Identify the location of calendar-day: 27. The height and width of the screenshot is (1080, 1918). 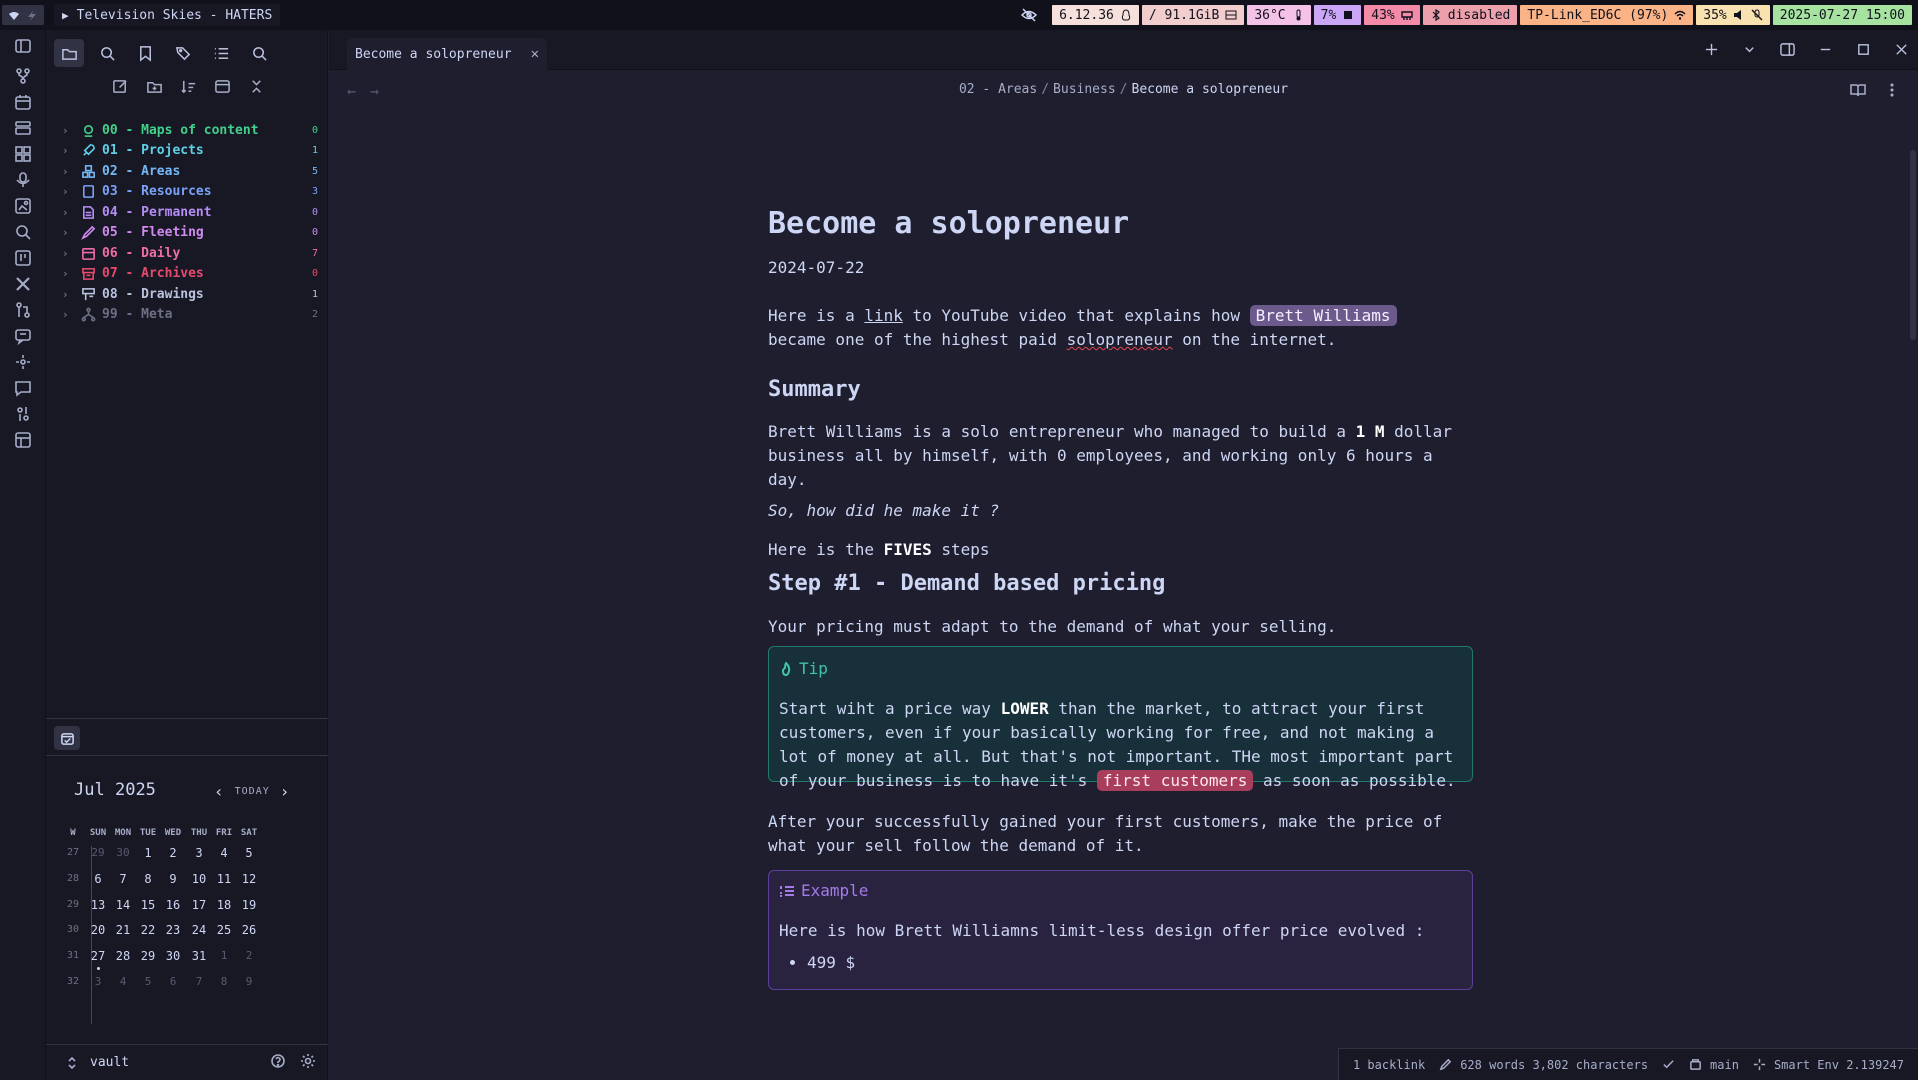
(98, 960).